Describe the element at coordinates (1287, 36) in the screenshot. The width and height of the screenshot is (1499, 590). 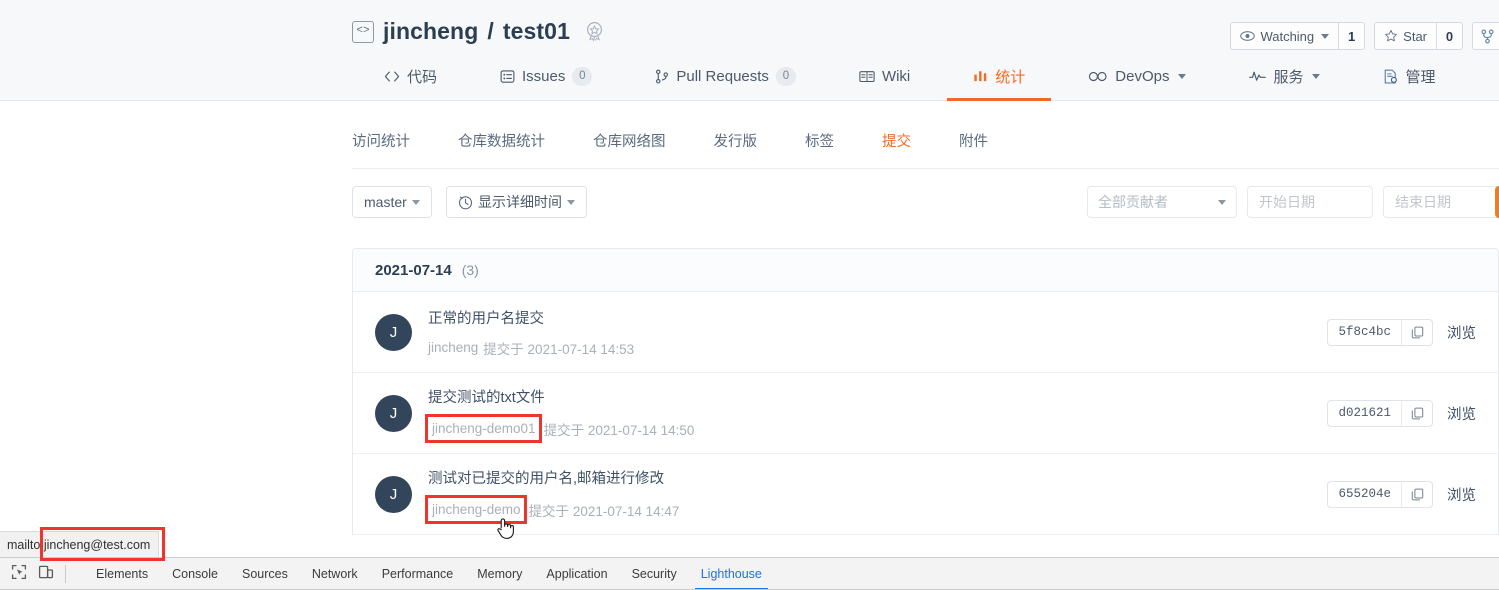
I see `watching-label: Watching` at that location.